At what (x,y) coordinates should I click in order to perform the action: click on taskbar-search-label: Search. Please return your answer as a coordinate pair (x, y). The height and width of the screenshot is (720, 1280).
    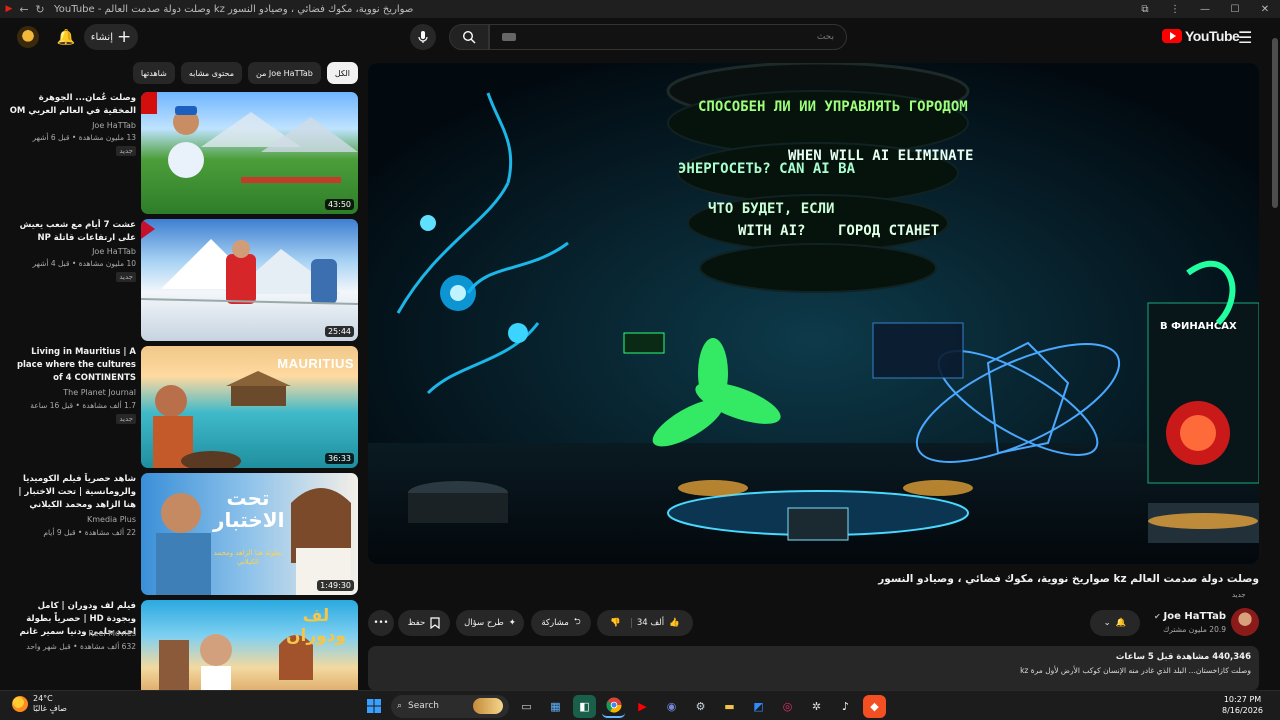
    Looking at the image, I should click on (423, 706).